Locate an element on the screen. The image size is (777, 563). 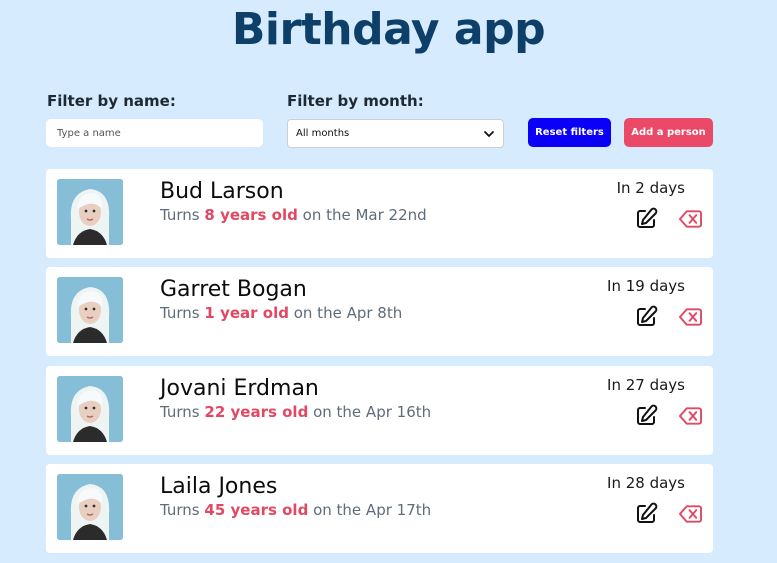
birthday-description: Turns 8 years old on the Mar 22nd is located at coordinates (293, 215).